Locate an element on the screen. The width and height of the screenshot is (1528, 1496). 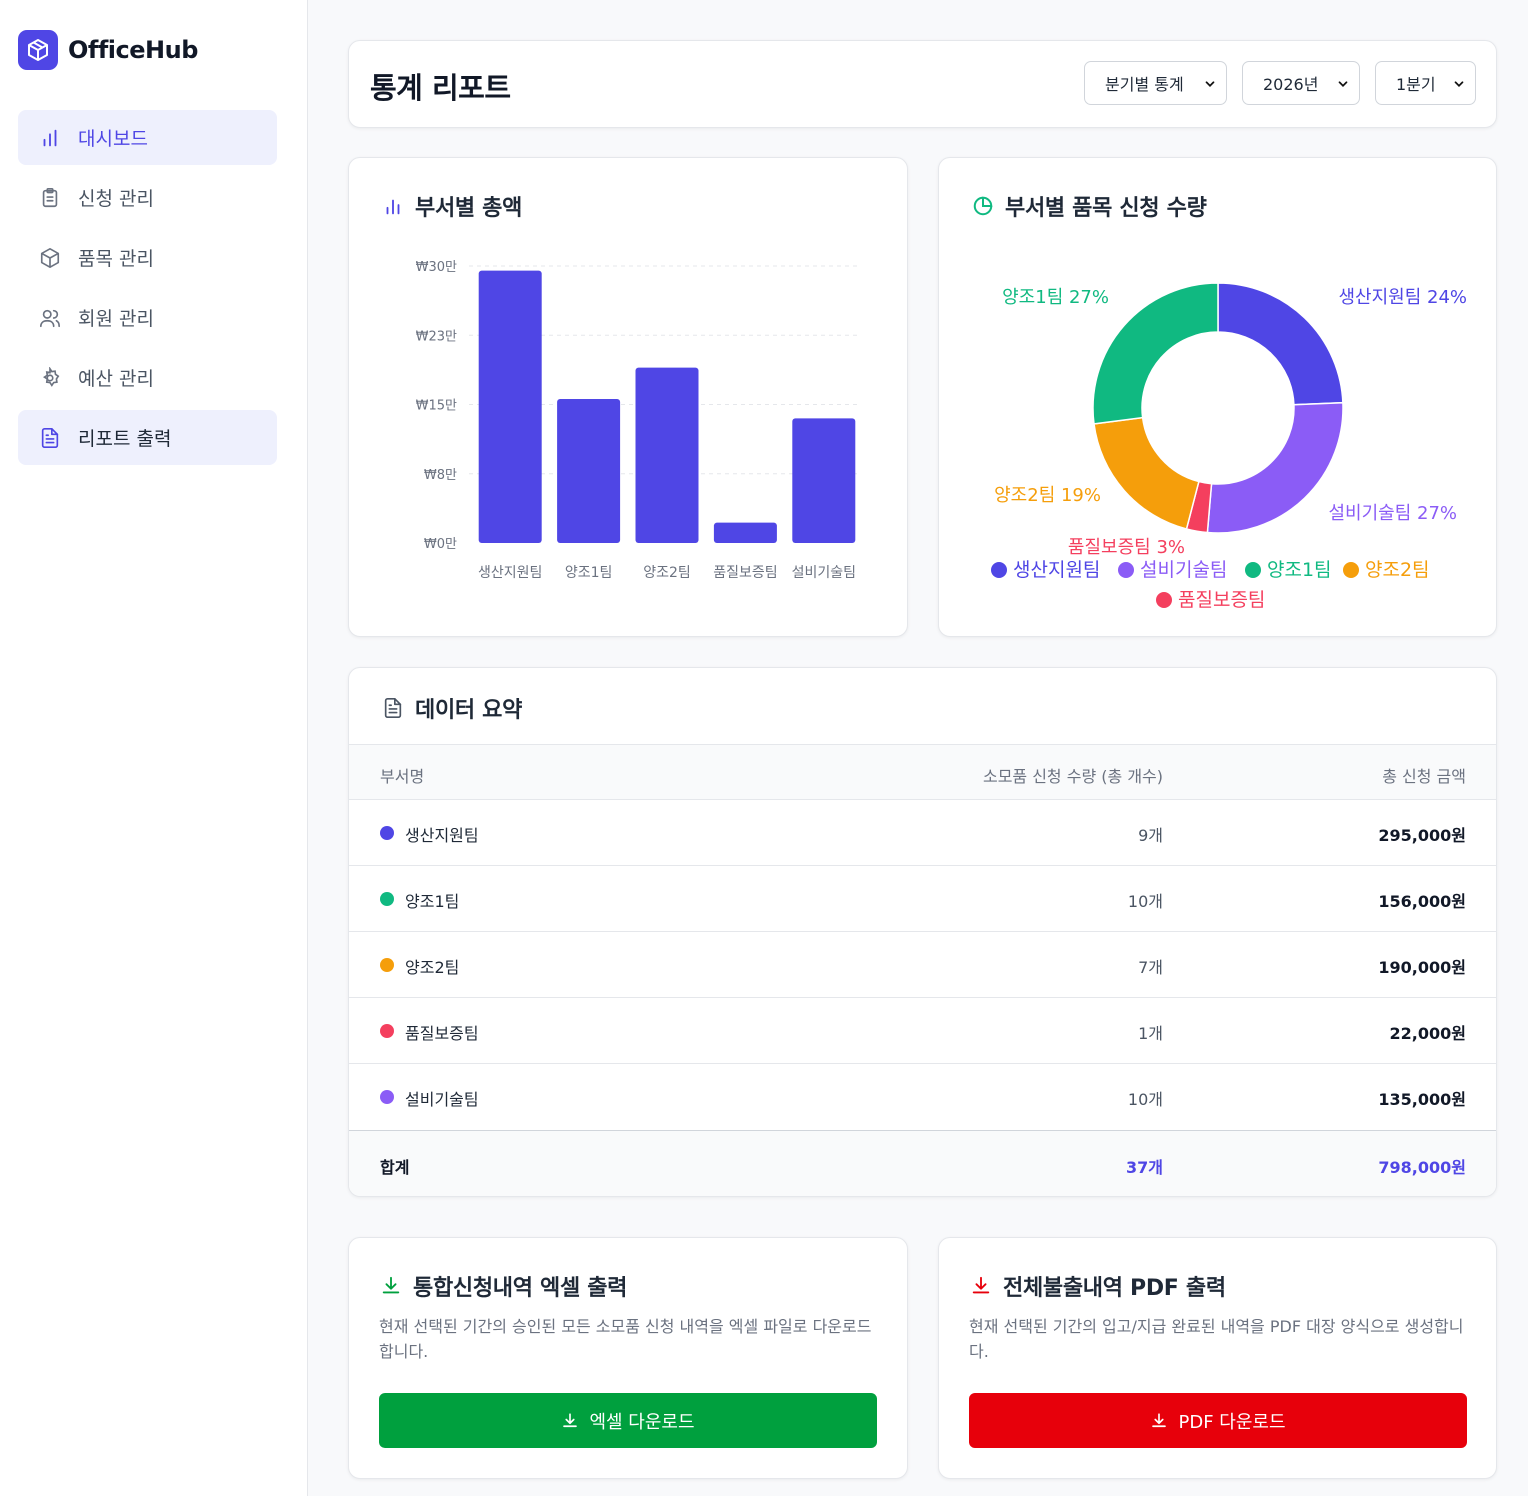
department-name: 품질보증팀 is located at coordinates (442, 1033).